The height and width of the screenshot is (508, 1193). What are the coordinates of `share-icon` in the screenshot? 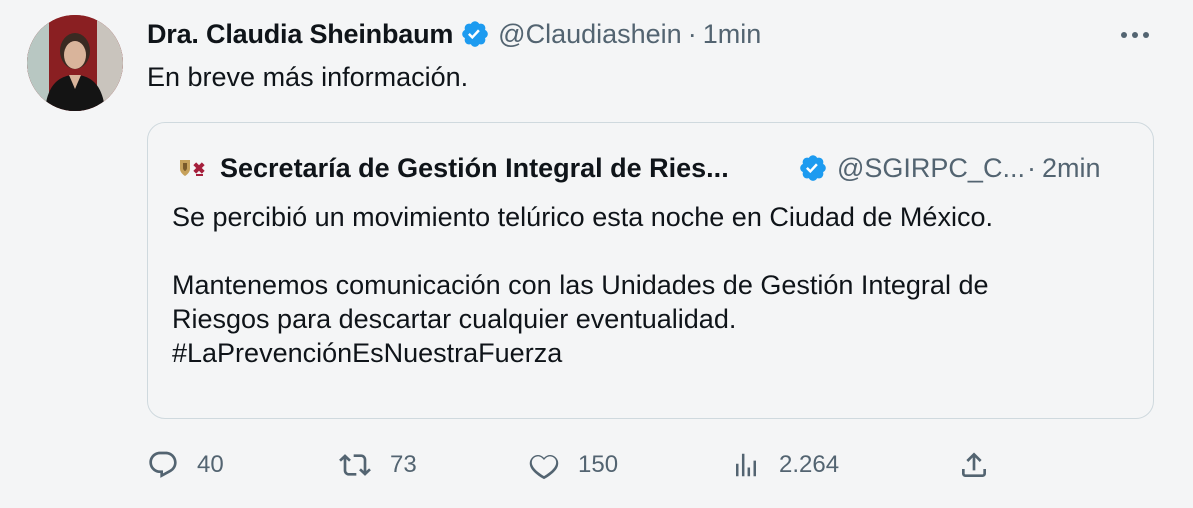 It's located at (974, 465).